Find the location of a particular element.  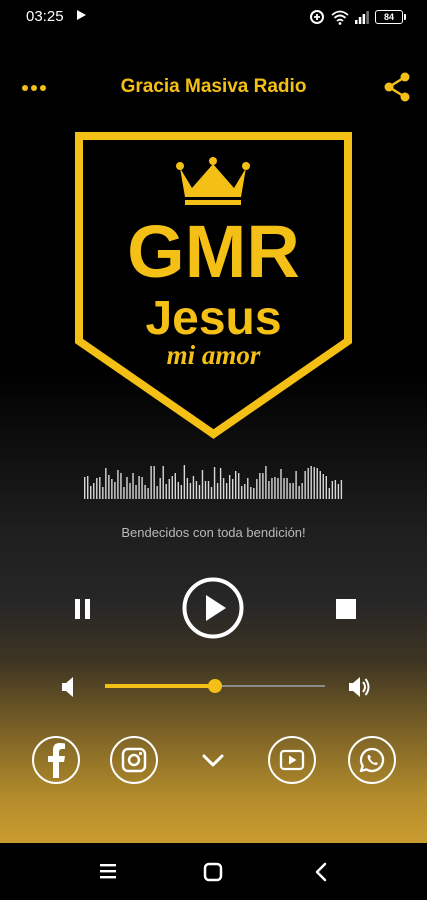

now-playing-message: Bendecidos con toda bendición! is located at coordinates (213, 532).